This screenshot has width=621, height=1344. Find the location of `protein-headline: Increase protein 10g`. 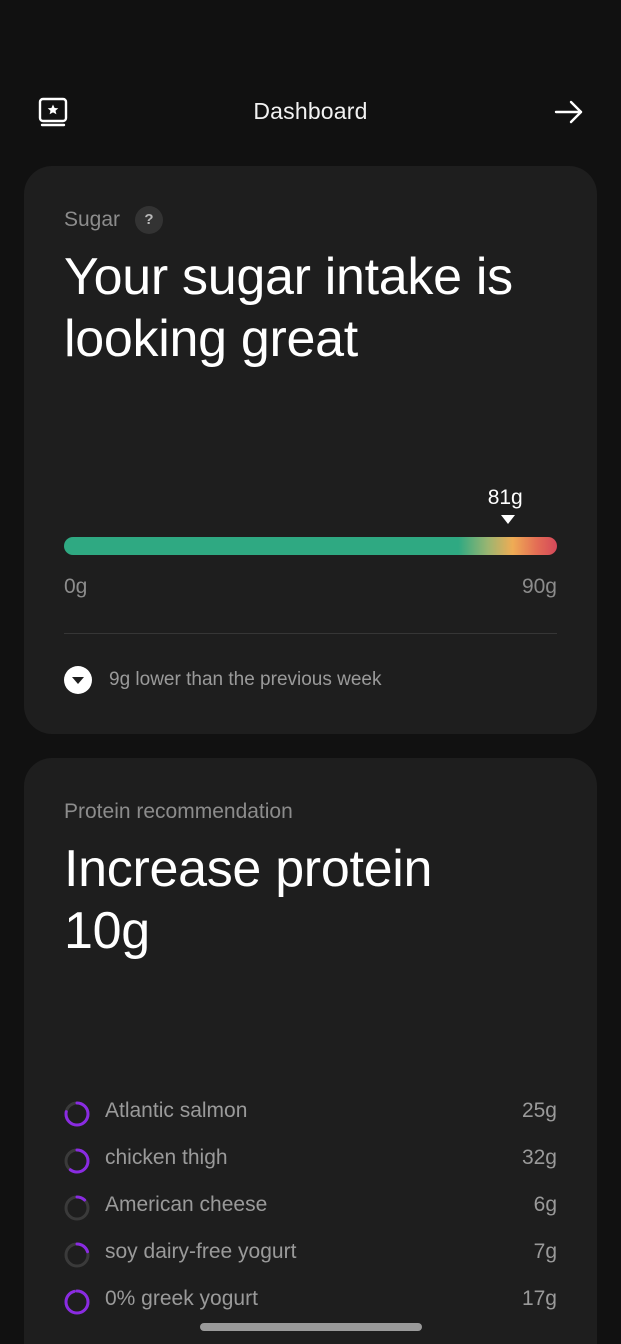

protein-headline: Increase protein 10g is located at coordinates (248, 900).